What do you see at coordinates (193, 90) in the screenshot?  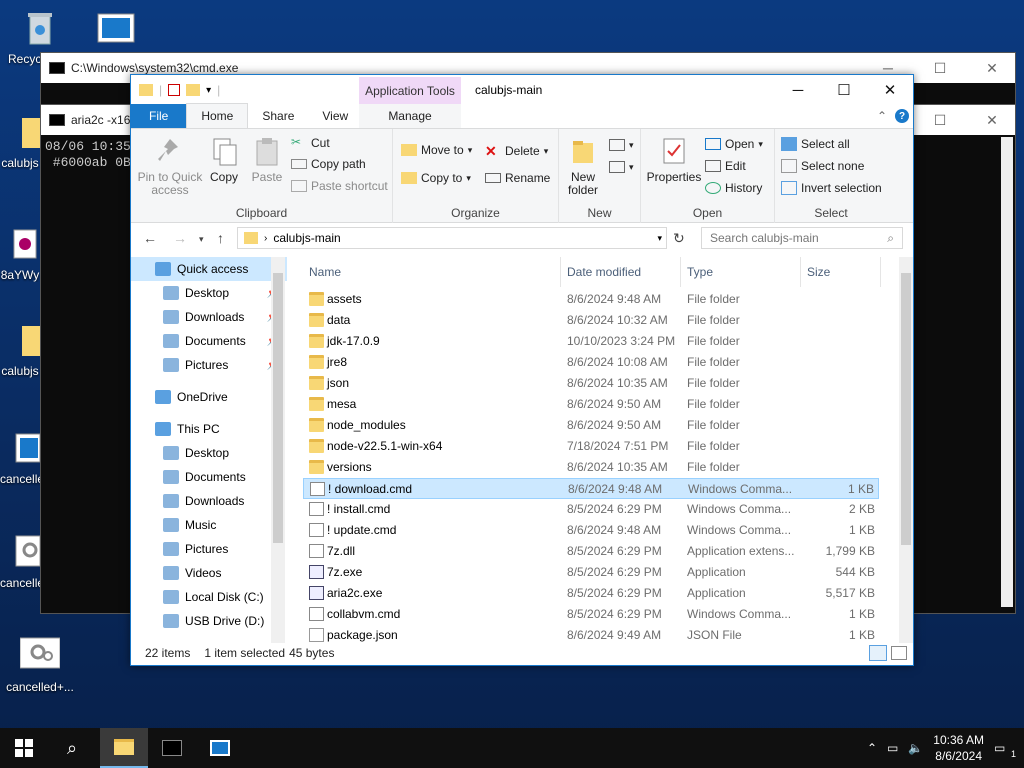 I see `new-folder-qat-icon` at bounding box center [193, 90].